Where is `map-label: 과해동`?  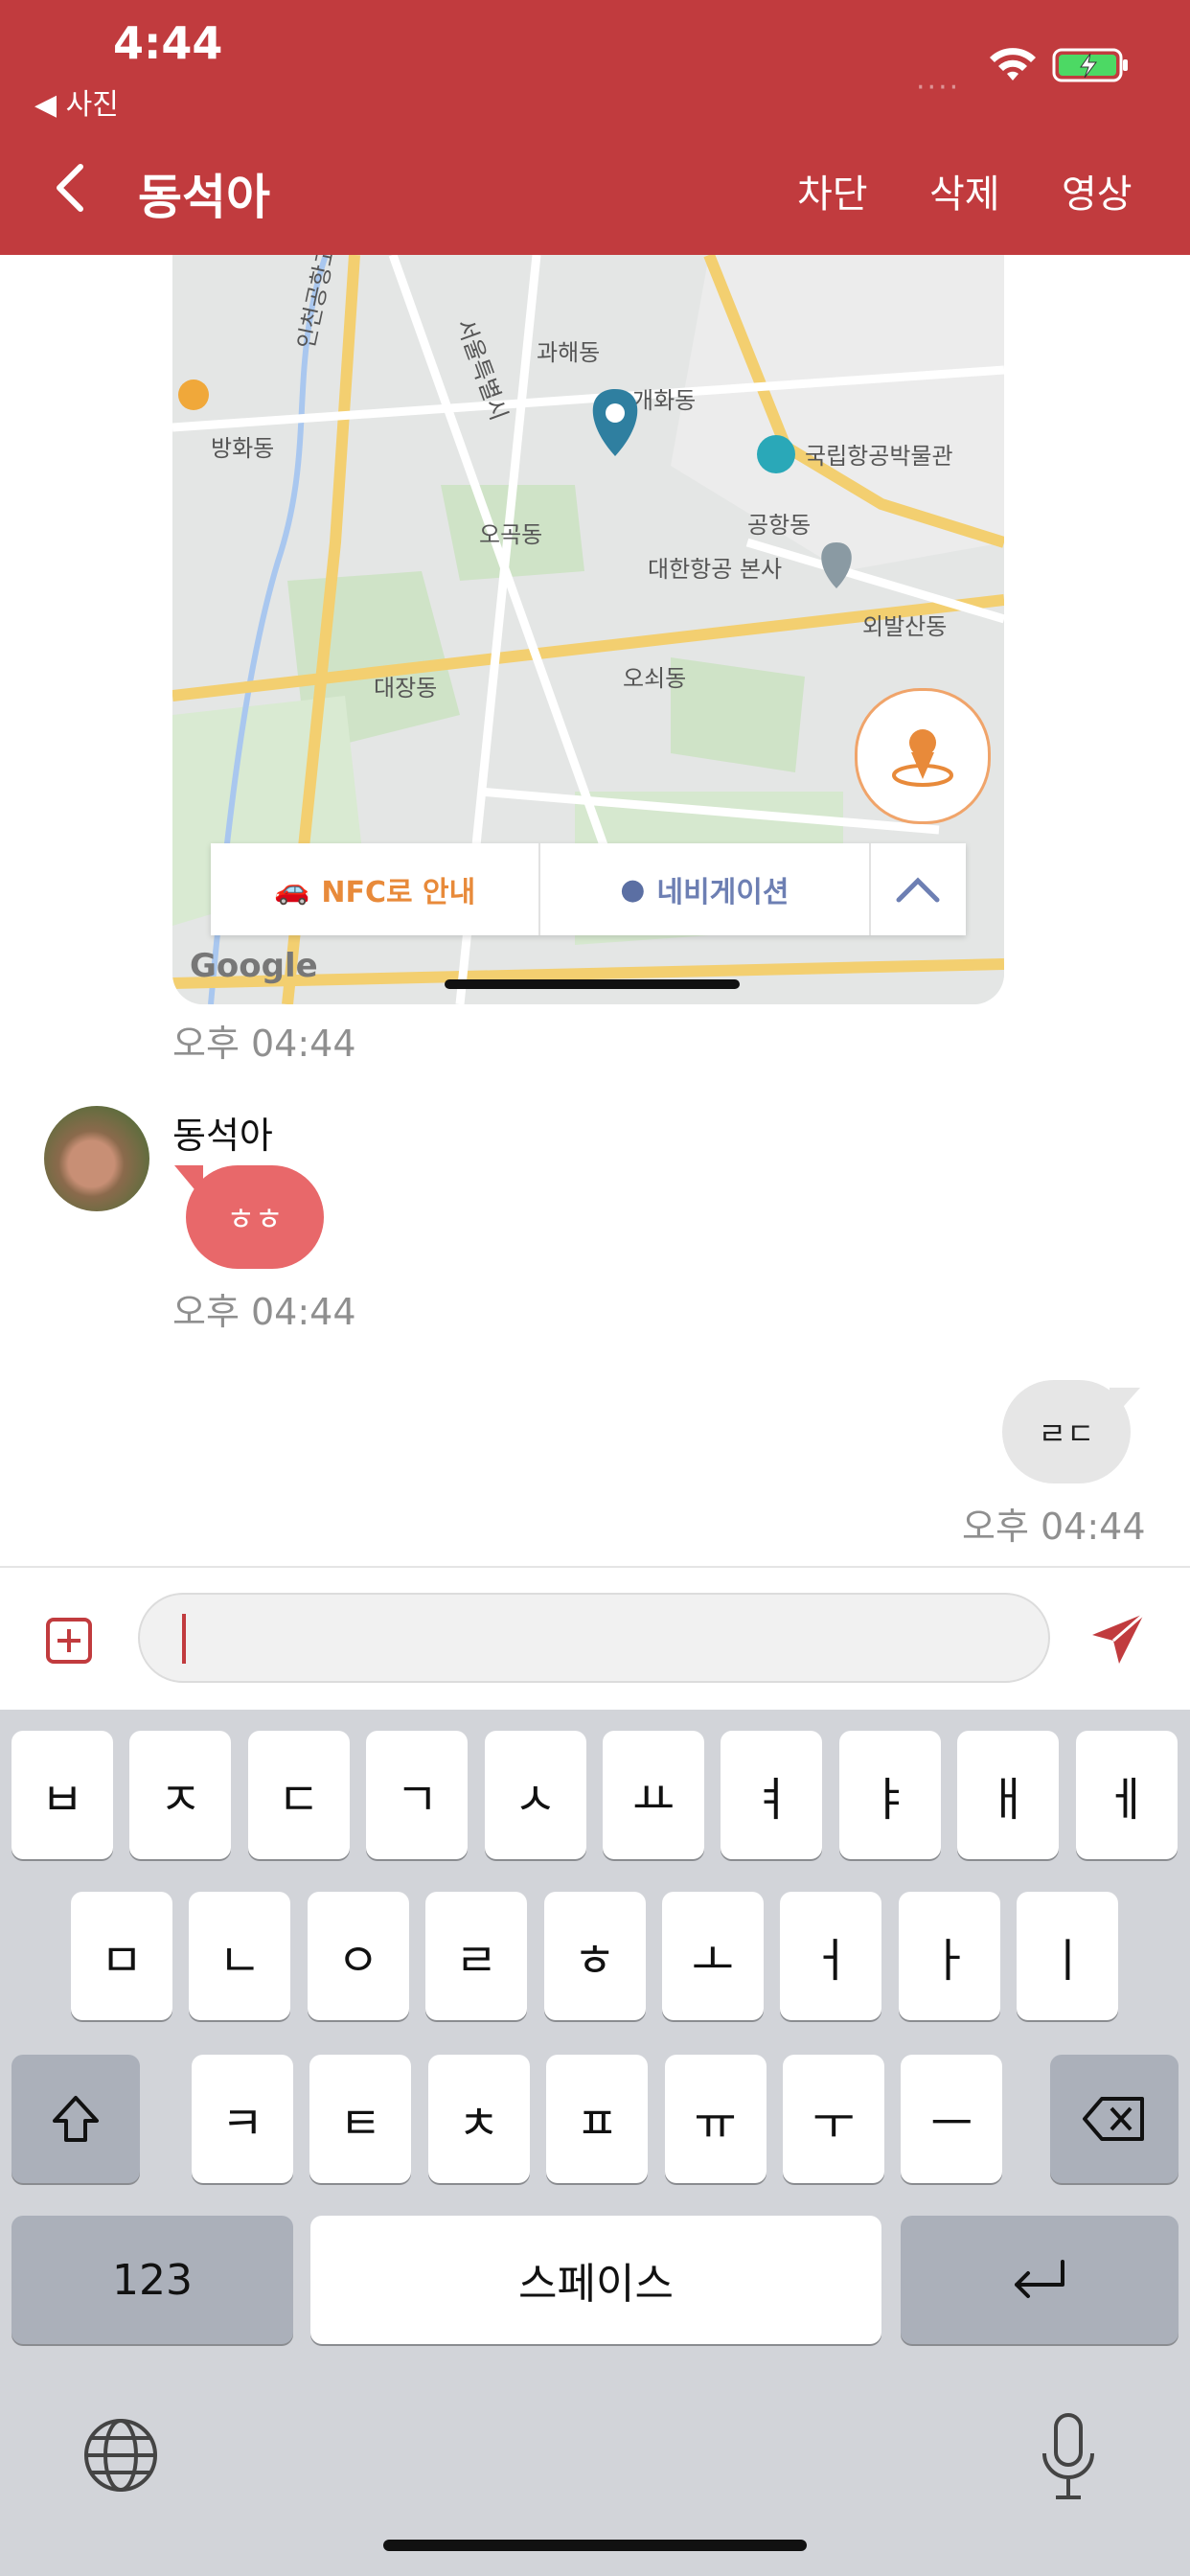 map-label: 과해동 is located at coordinates (569, 352).